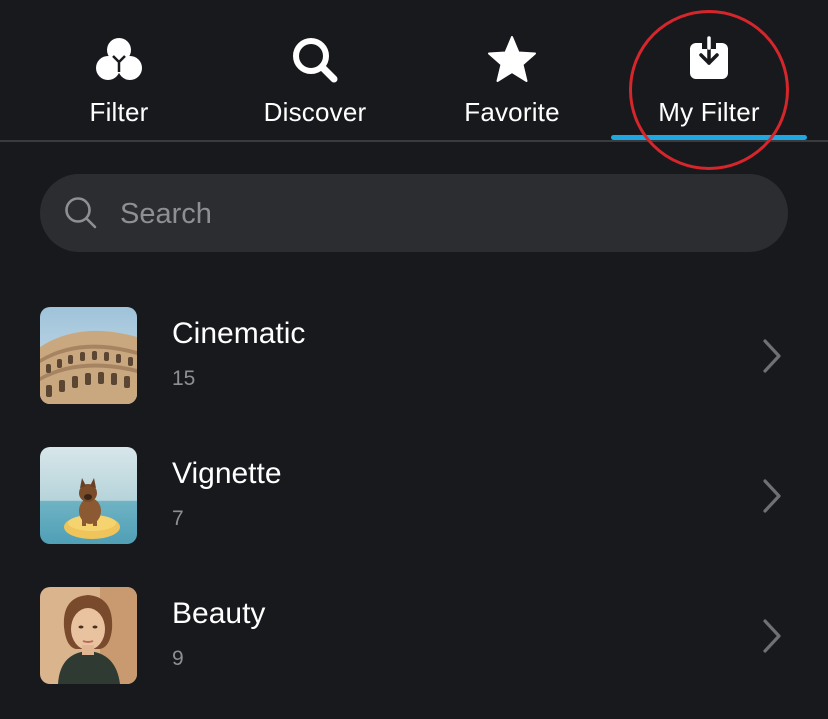  I want to click on tab-discover: Discover, so click(315, 70).